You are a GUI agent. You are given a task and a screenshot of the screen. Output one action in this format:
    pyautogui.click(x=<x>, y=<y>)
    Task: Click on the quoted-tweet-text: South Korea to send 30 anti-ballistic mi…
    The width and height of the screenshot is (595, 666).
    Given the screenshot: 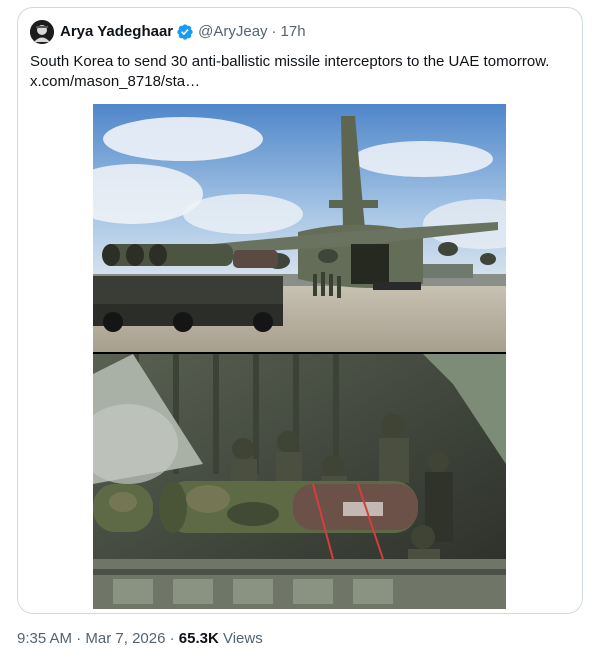 What is the action you would take?
    pyautogui.click(x=300, y=72)
    